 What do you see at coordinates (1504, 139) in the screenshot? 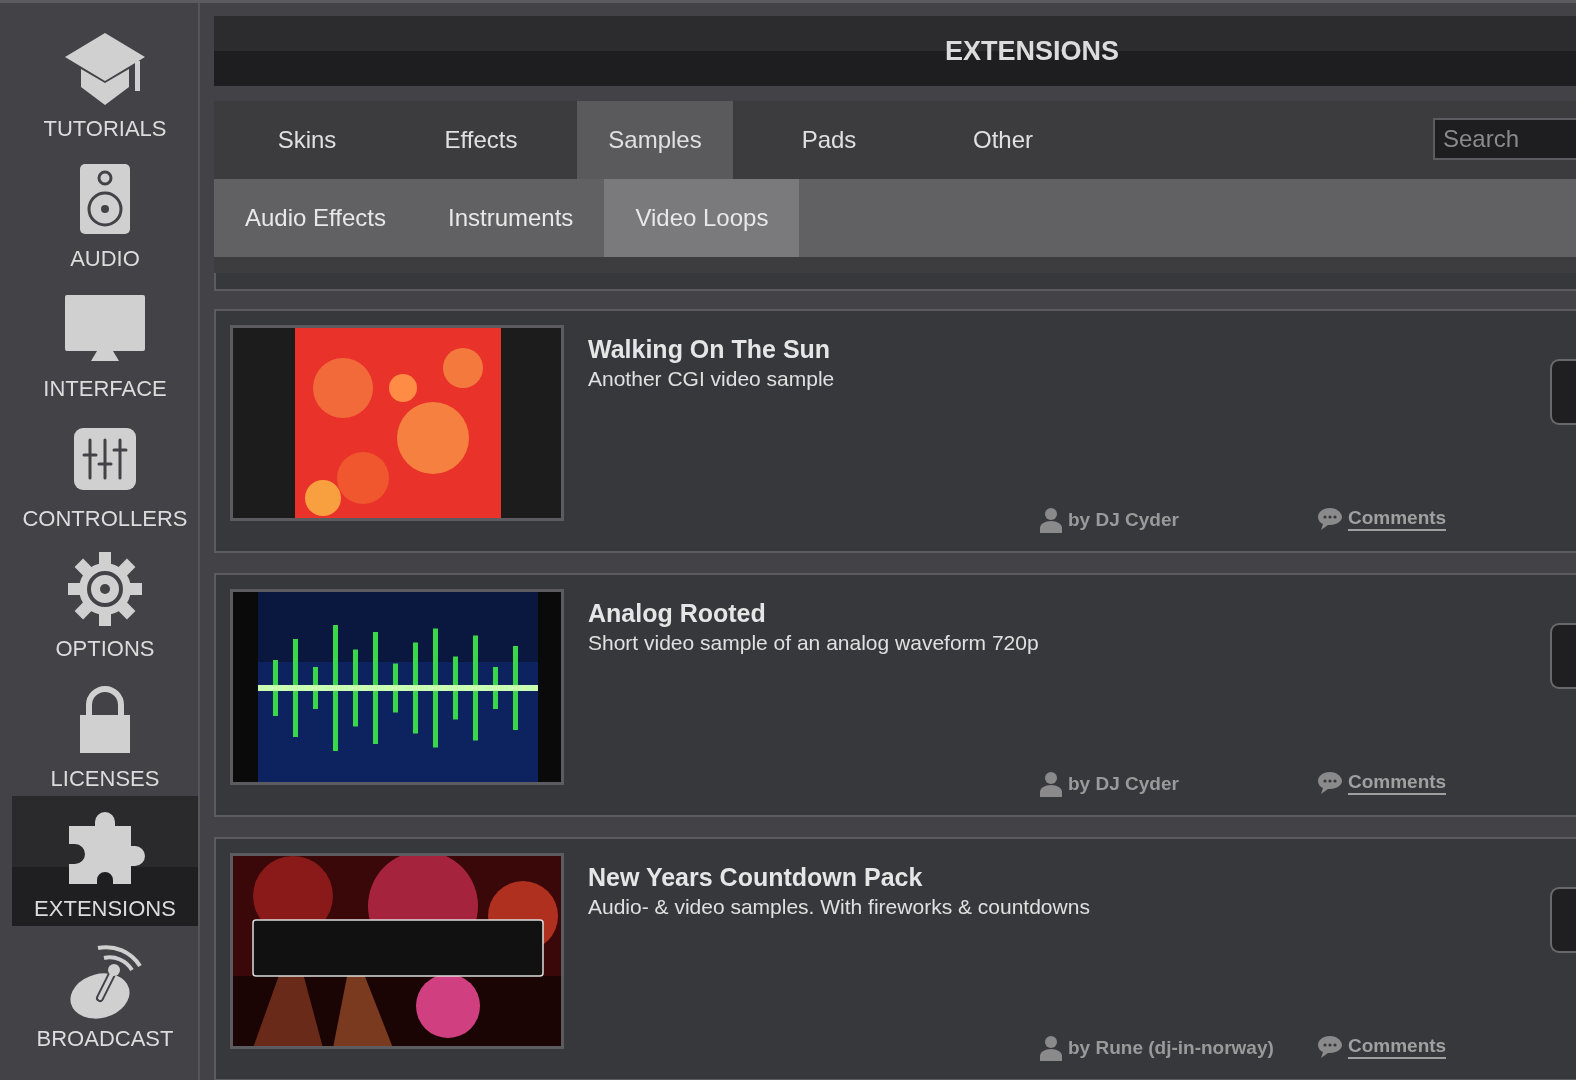
I see `search-field: Search` at bounding box center [1504, 139].